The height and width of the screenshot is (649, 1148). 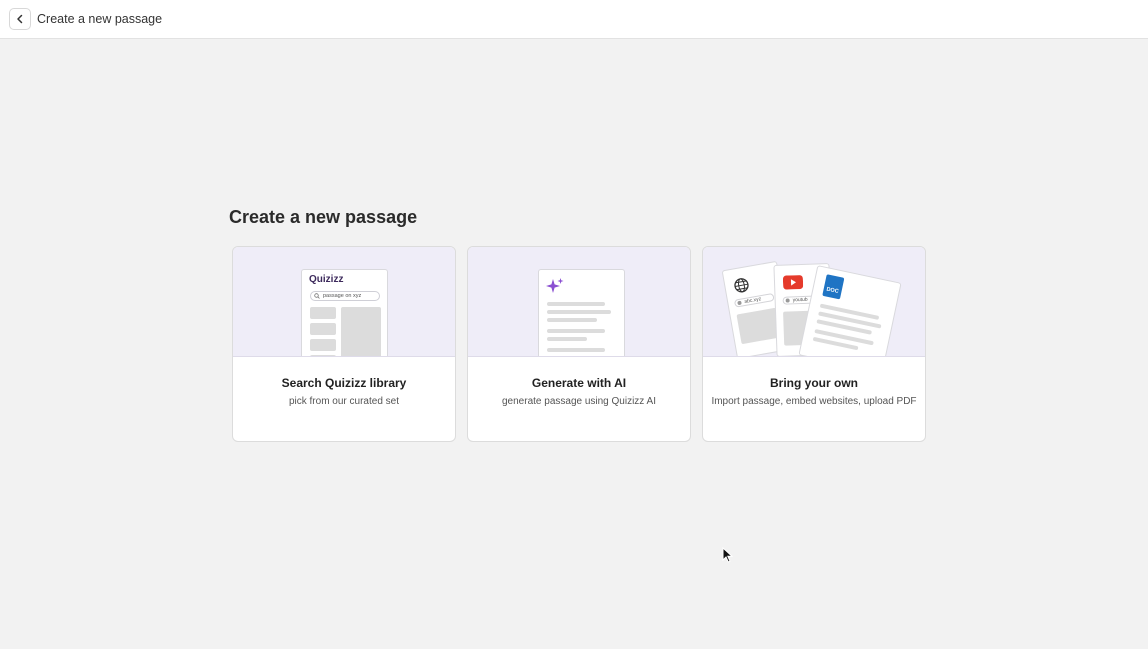 I want to click on chevron-left-icon, so click(x=20, y=19).